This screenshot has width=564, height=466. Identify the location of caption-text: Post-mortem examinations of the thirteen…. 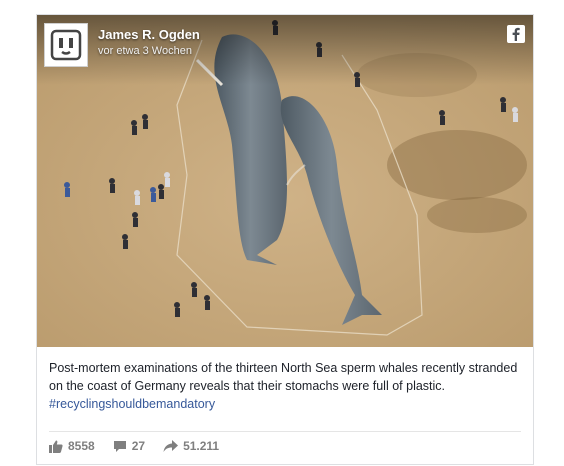
(283, 377).